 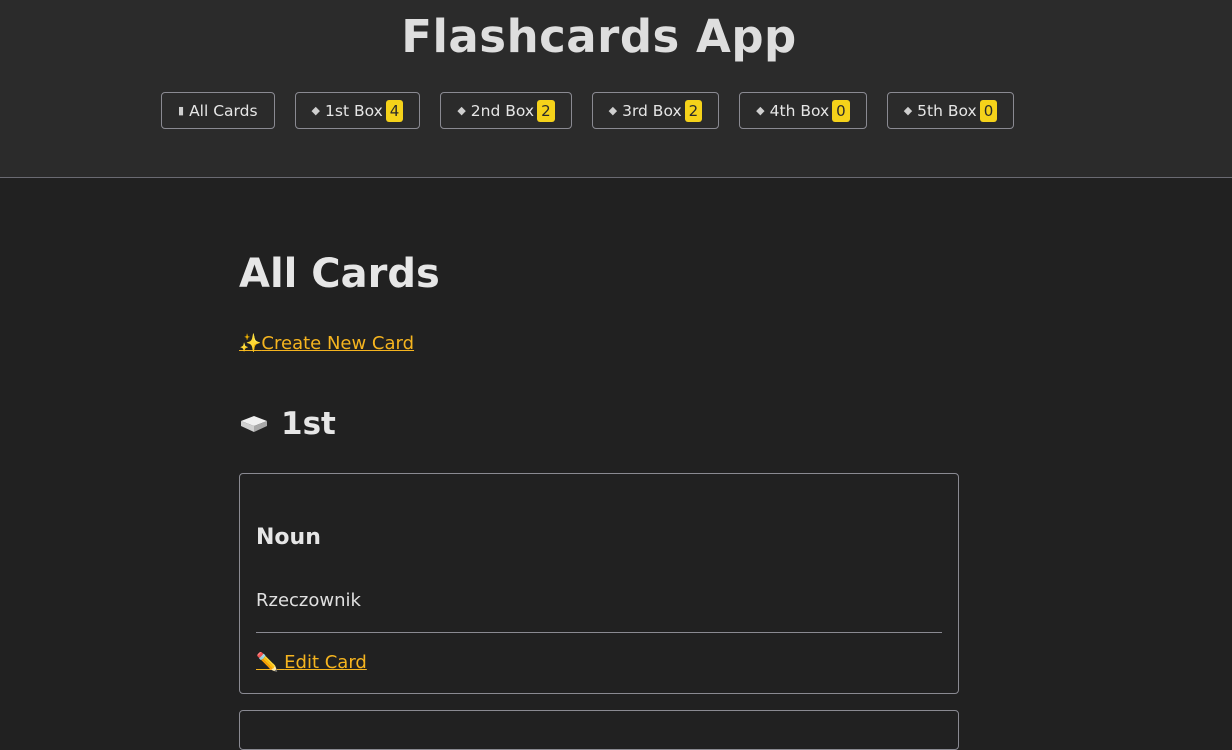 I want to click on nav-box-3-button: ◆ 3rd Box 2, so click(x=655, y=110).